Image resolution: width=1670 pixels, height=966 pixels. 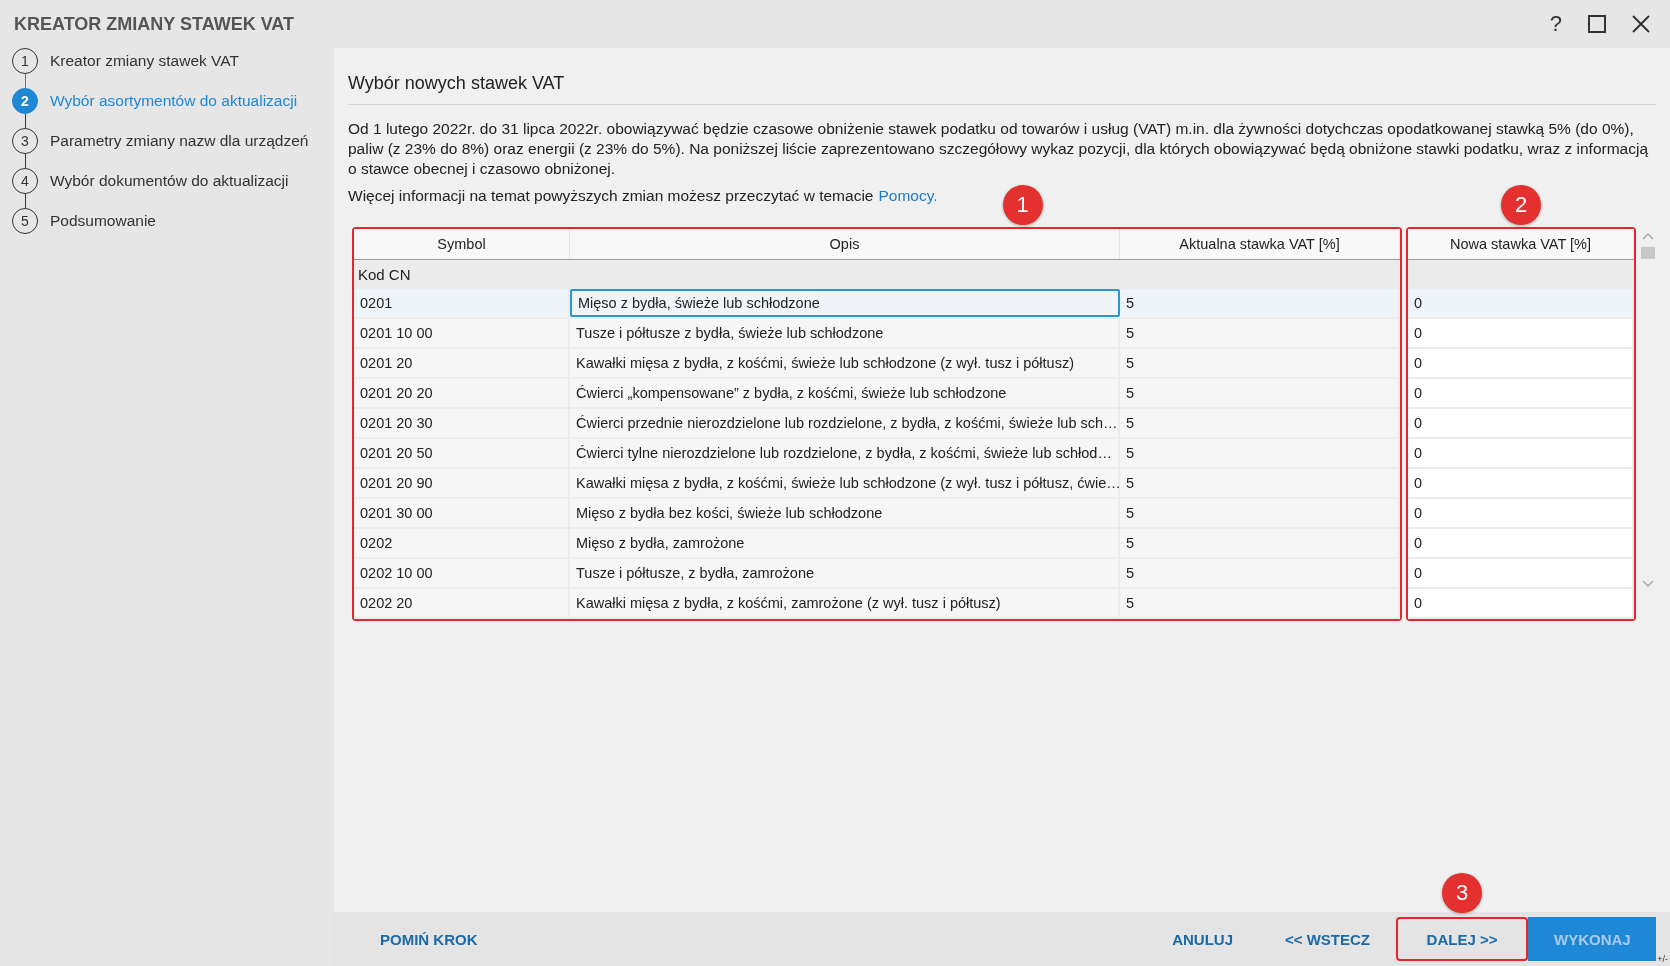 I want to click on table-cell: Tusze i półtusze, z bydła, zamrożone, so click(x=845, y=573).